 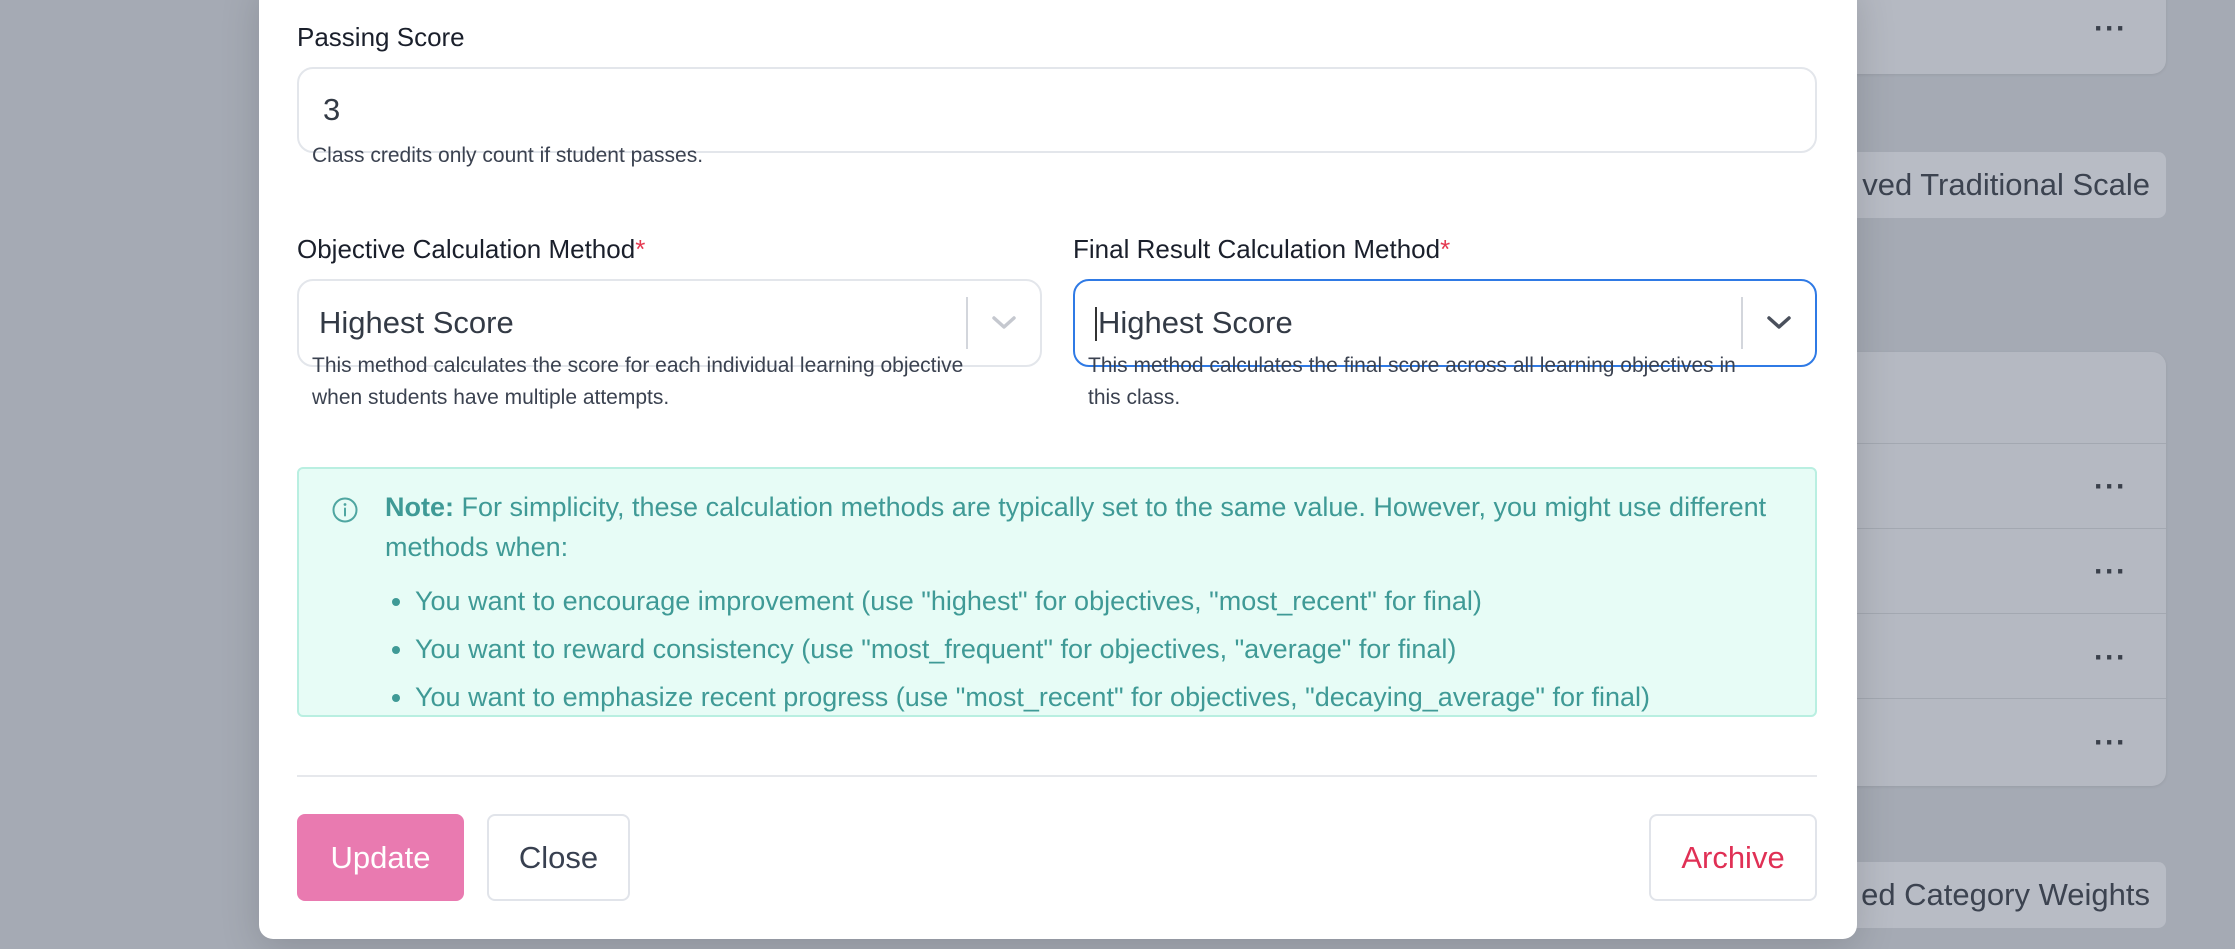 What do you see at coordinates (1257, 249) in the screenshot?
I see `final-method-label-text: Final Result Calculation Method` at bounding box center [1257, 249].